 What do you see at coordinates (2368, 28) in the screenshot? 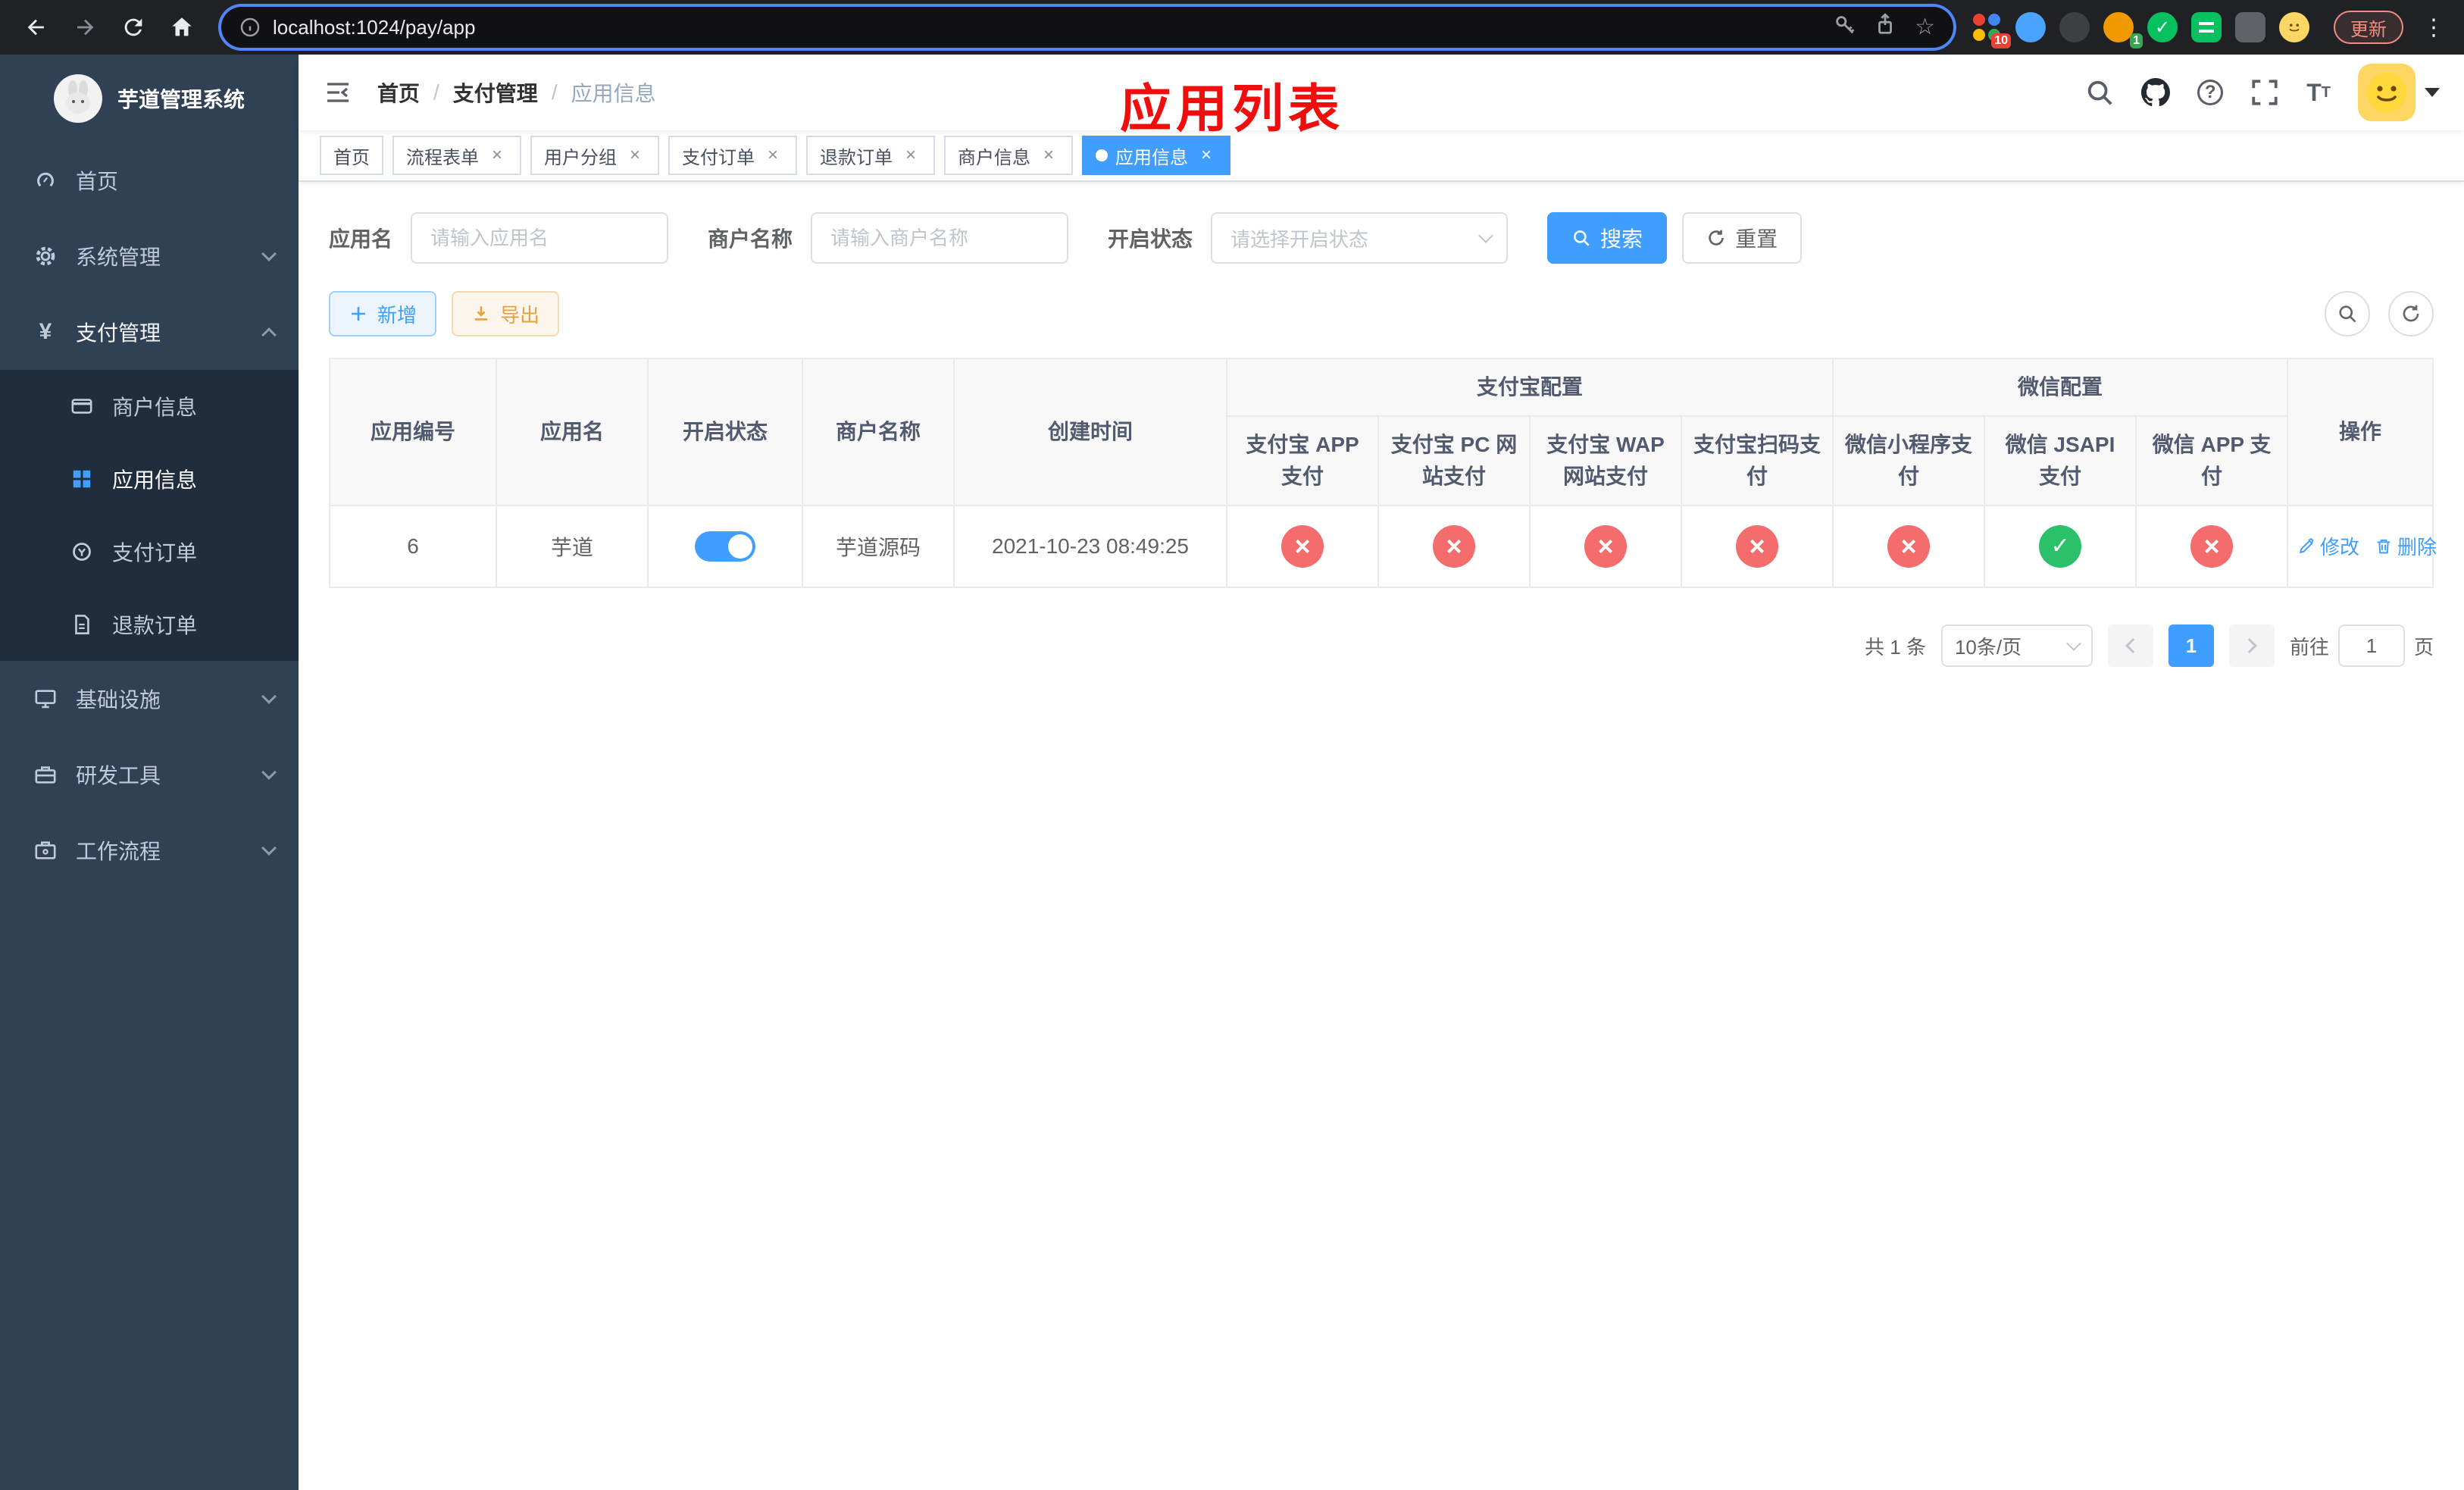
I see `chrome-update-button: 更新` at bounding box center [2368, 28].